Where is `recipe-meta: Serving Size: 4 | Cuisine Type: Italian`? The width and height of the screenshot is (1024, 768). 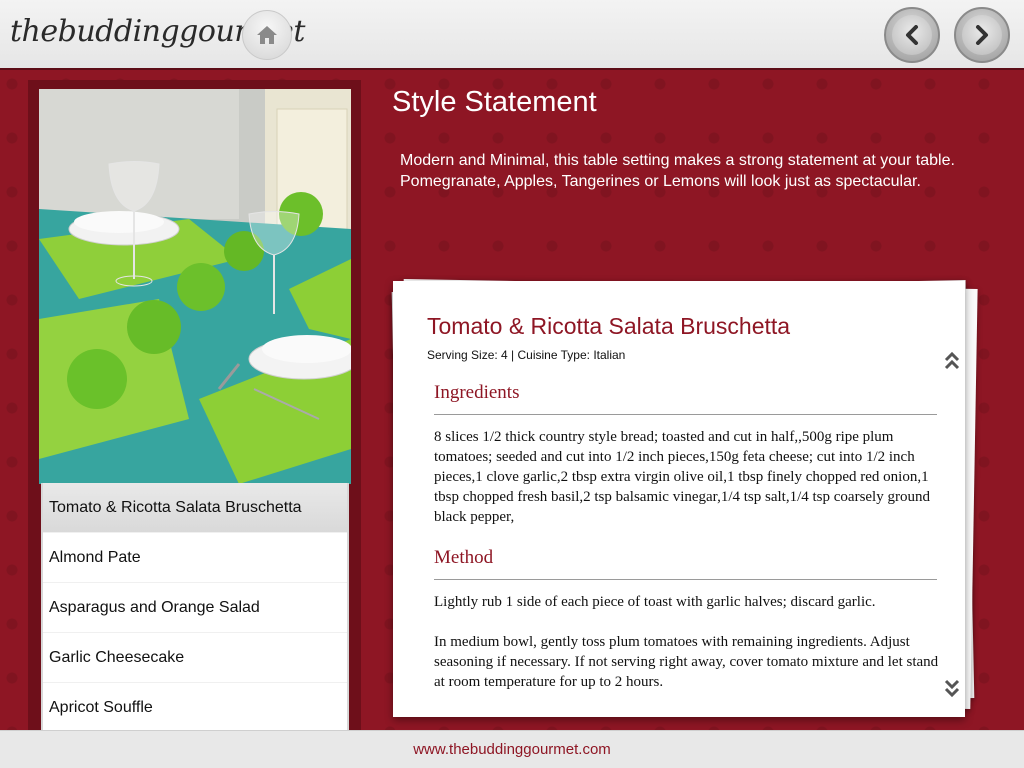 recipe-meta: Serving Size: 4 | Cuisine Type: Italian is located at coordinates (526, 355).